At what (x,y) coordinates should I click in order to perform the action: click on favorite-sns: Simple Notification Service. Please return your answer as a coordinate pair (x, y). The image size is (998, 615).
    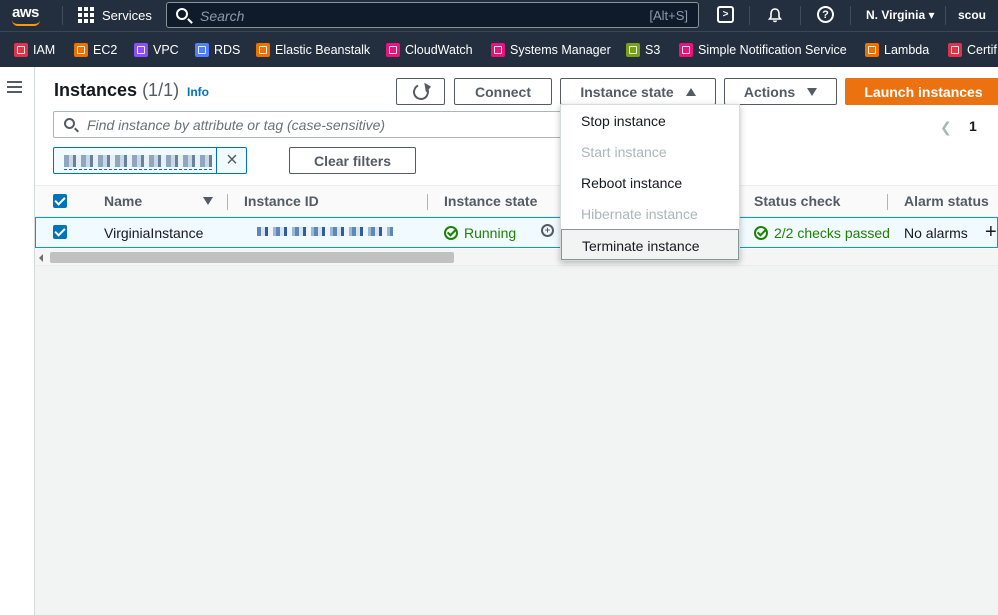
    Looking at the image, I should click on (763, 50).